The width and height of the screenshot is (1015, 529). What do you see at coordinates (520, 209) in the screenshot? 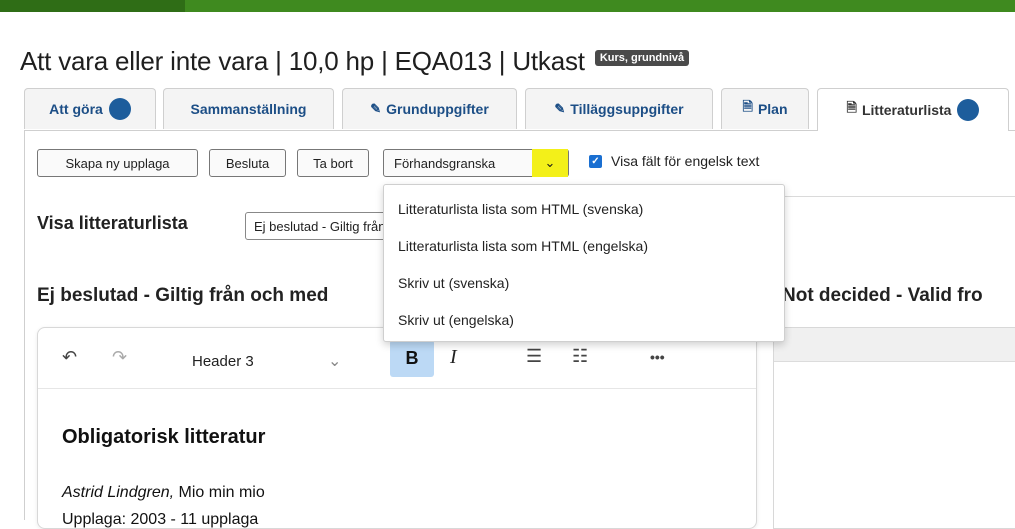
I see `menu-item-html-swedish: Litteraturlista lista som HTML (svenska)` at bounding box center [520, 209].